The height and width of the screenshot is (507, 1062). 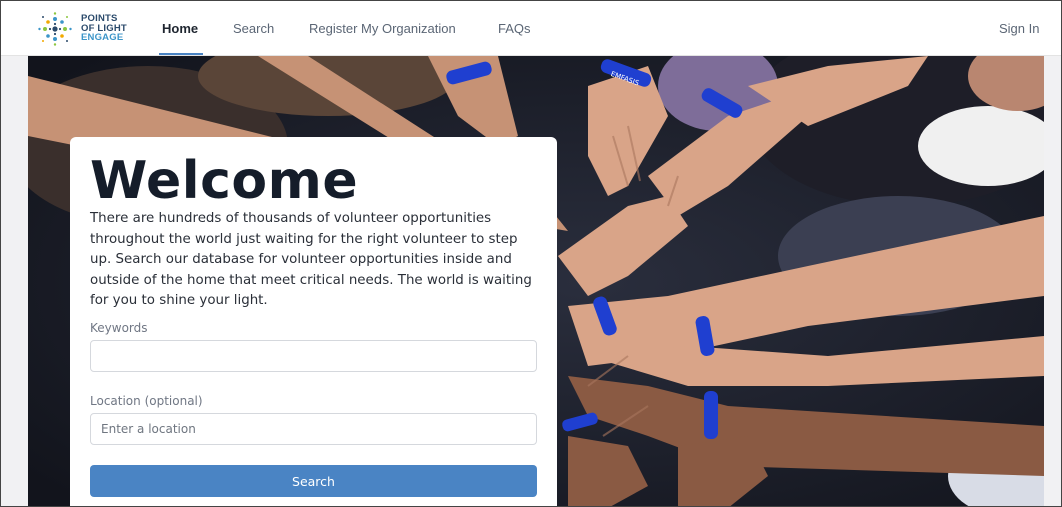 What do you see at coordinates (119, 328) in the screenshot?
I see `keywords-label: Keywords` at bounding box center [119, 328].